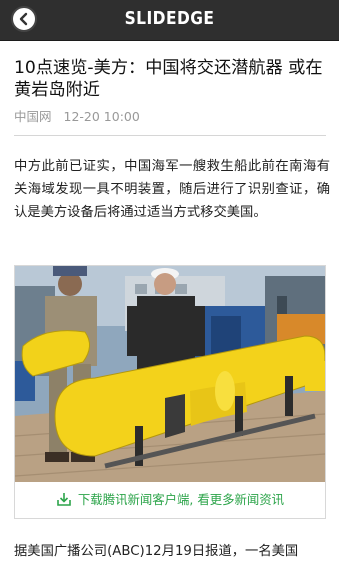 The image size is (339, 566). I want to click on download-app-promo: 下载腾讯新闻客户端, 看更多新闻资讯, so click(170, 500).